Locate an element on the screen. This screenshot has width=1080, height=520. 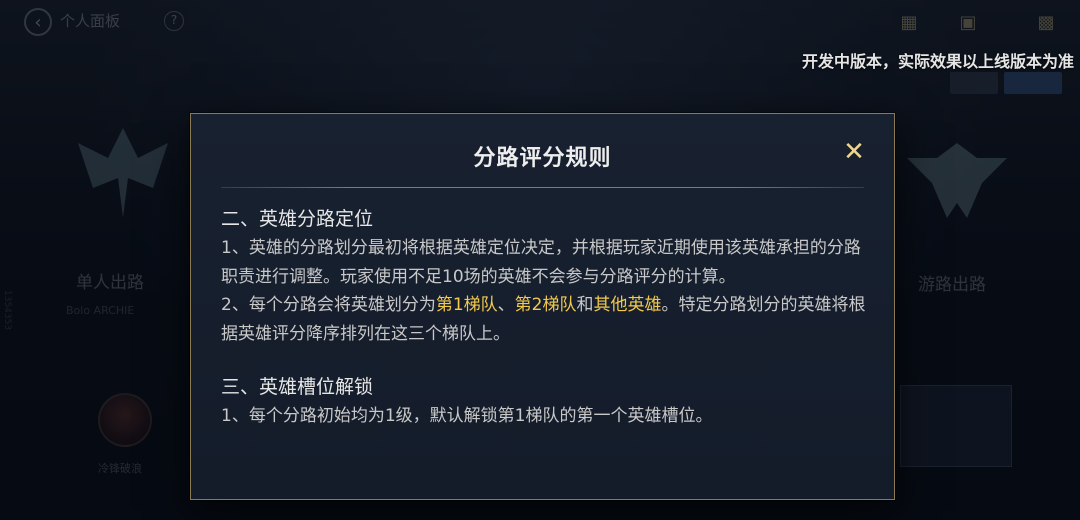
and-text: 和 is located at coordinates (585, 305).